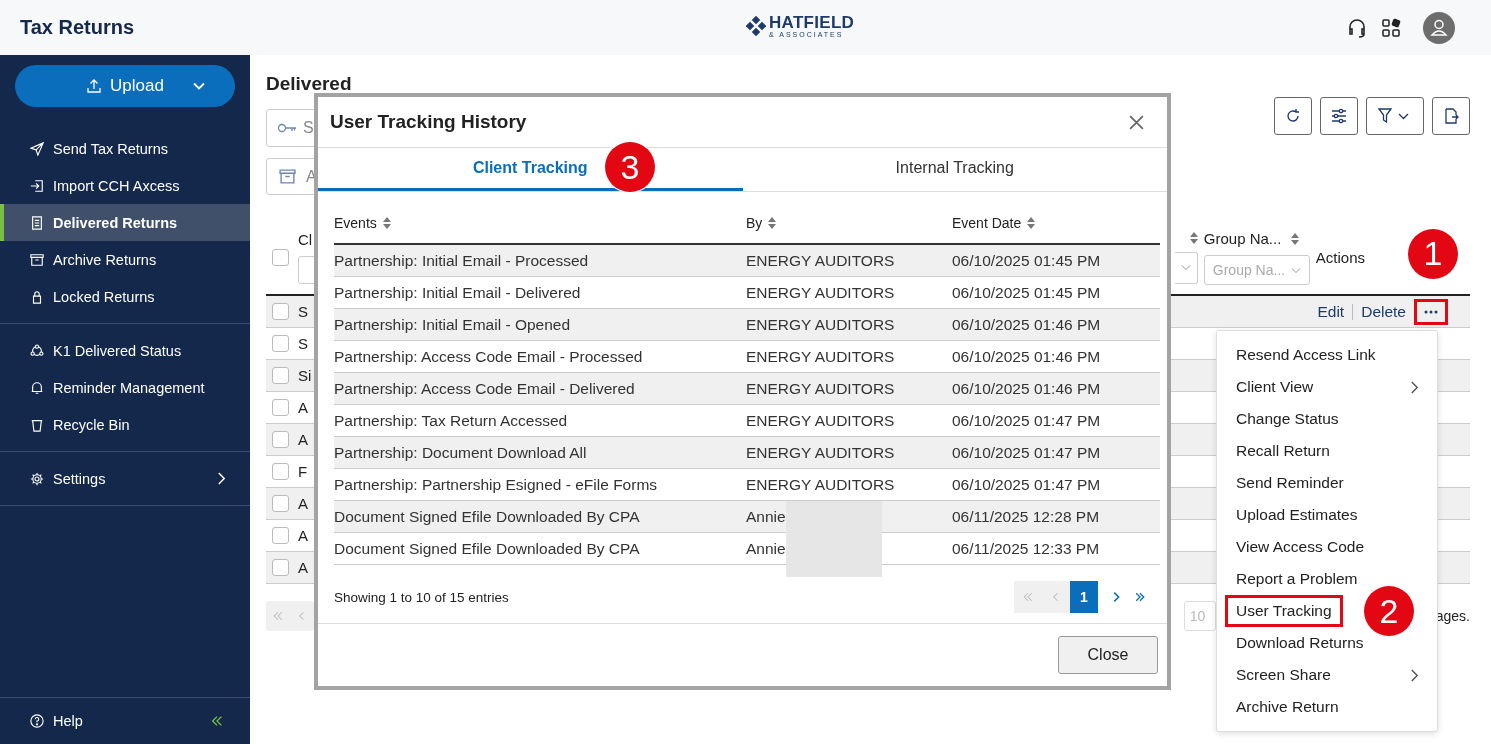 This screenshot has width=1491, height=744. I want to click on sidebar-item: Locked Returns, so click(125, 296).